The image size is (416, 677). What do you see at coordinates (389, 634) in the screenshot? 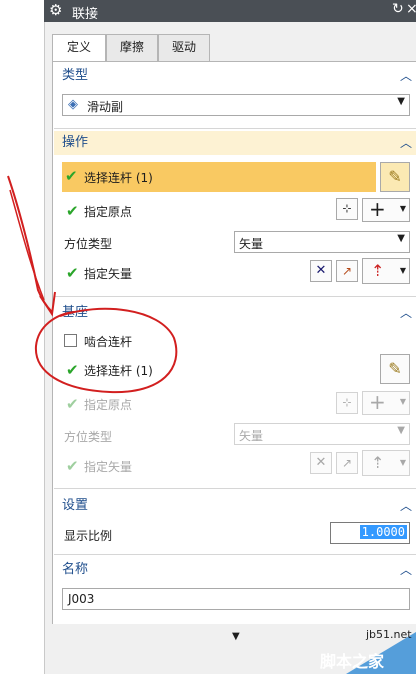
I see `watermark-site: jb51.net` at bounding box center [389, 634].